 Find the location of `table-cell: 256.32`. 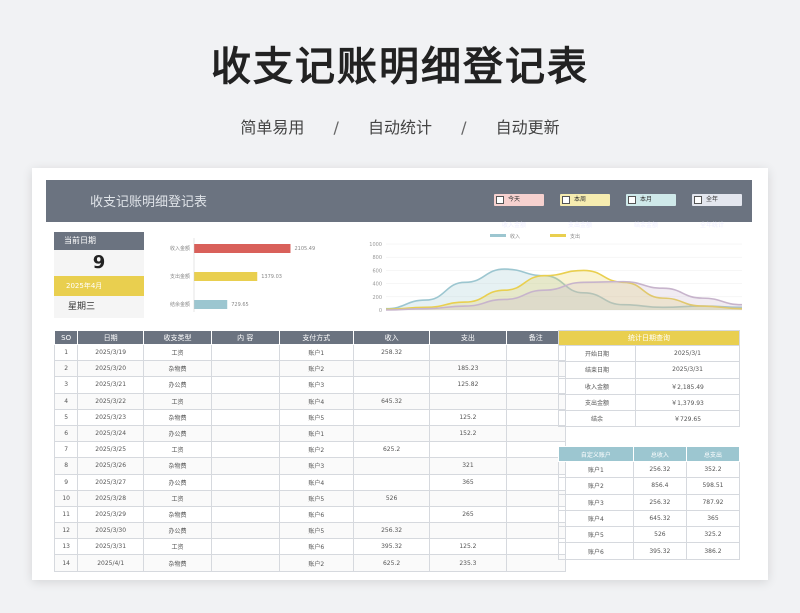

table-cell: 256.32 is located at coordinates (391, 531).